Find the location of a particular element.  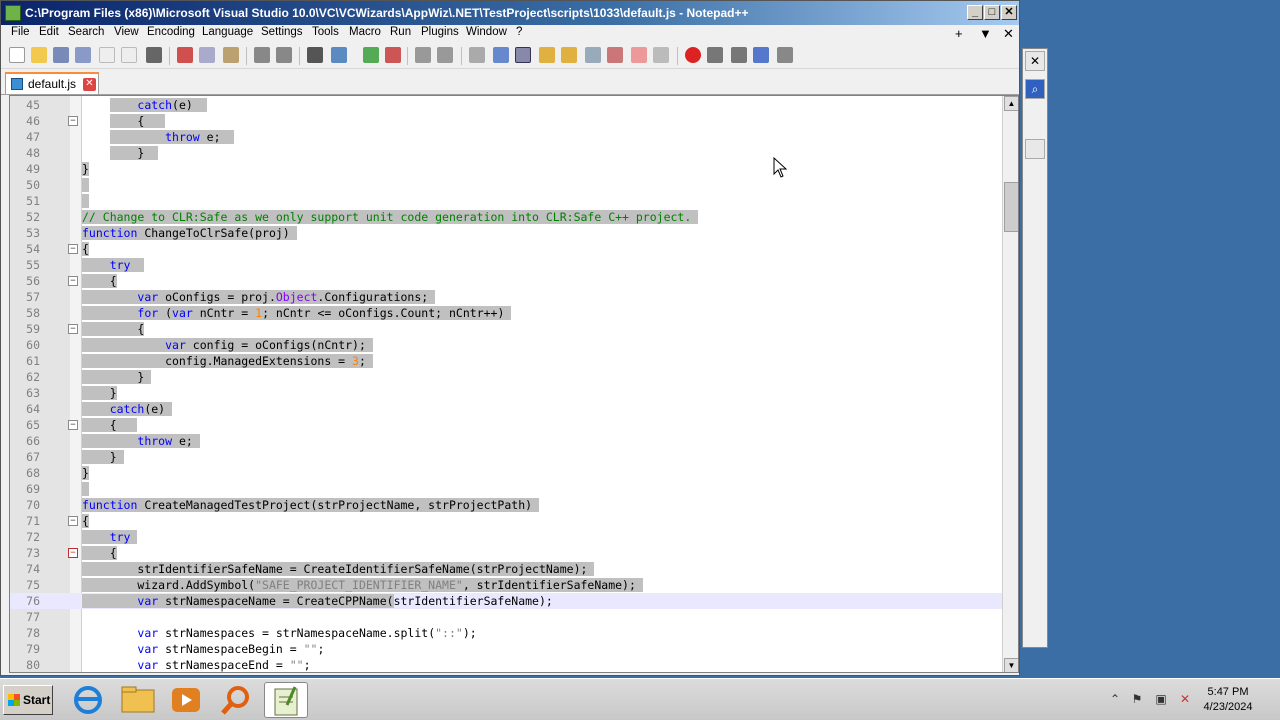

code-line: 45 catch(e) is located at coordinates (514, 105).